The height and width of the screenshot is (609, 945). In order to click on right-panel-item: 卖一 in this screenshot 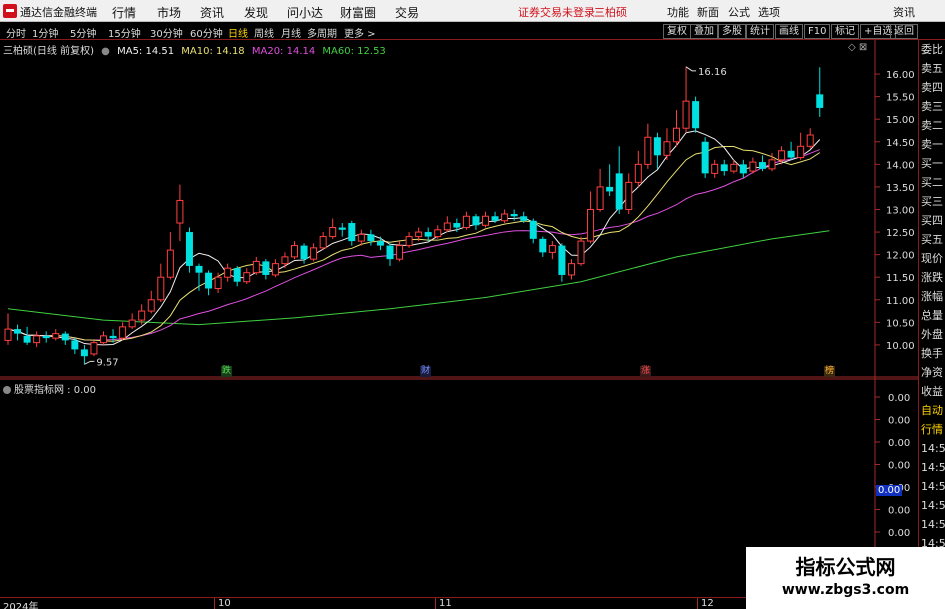, I will do `click(932, 144)`.